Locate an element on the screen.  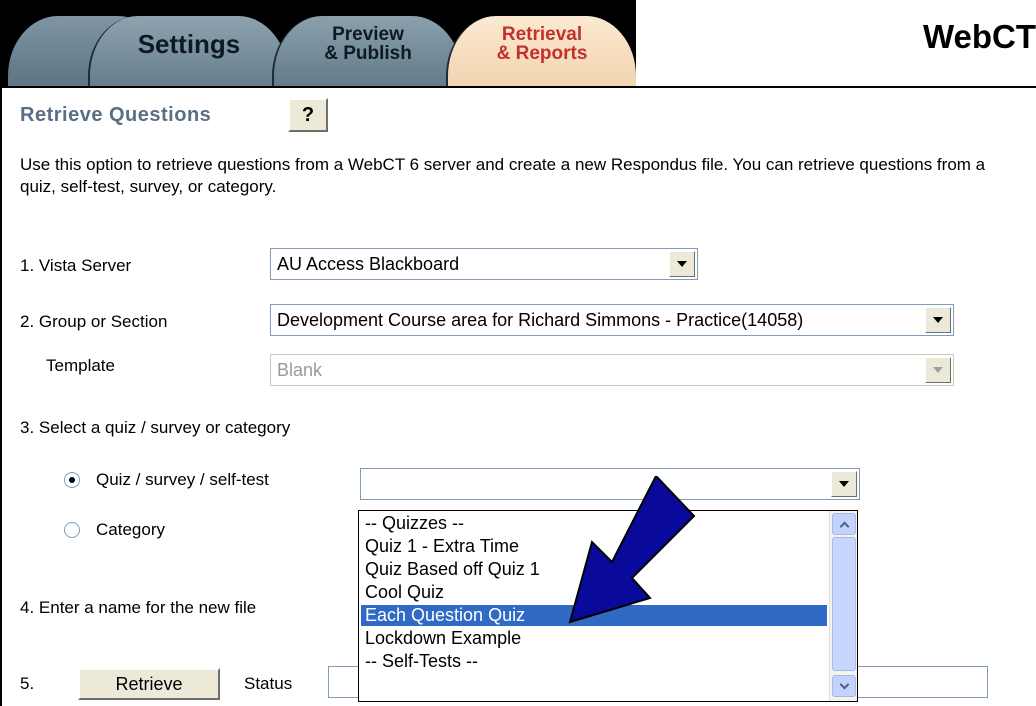
retrieve-button: Retrieve is located at coordinates (149, 684).